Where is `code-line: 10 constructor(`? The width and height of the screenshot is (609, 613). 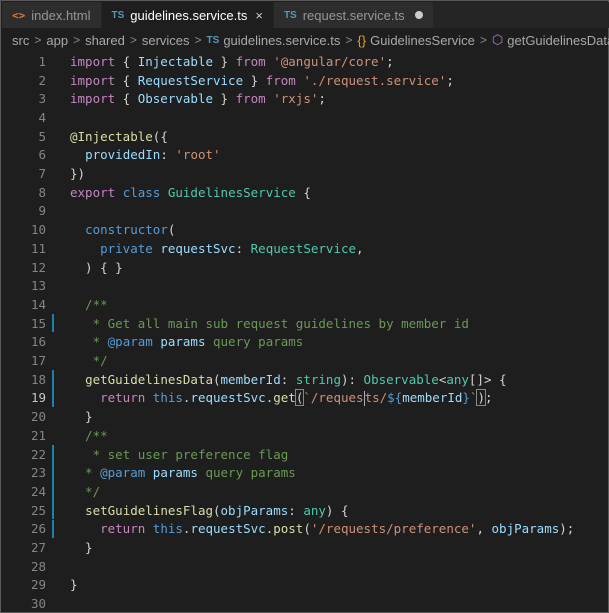
code-line: 10 constructor( is located at coordinates (305, 229).